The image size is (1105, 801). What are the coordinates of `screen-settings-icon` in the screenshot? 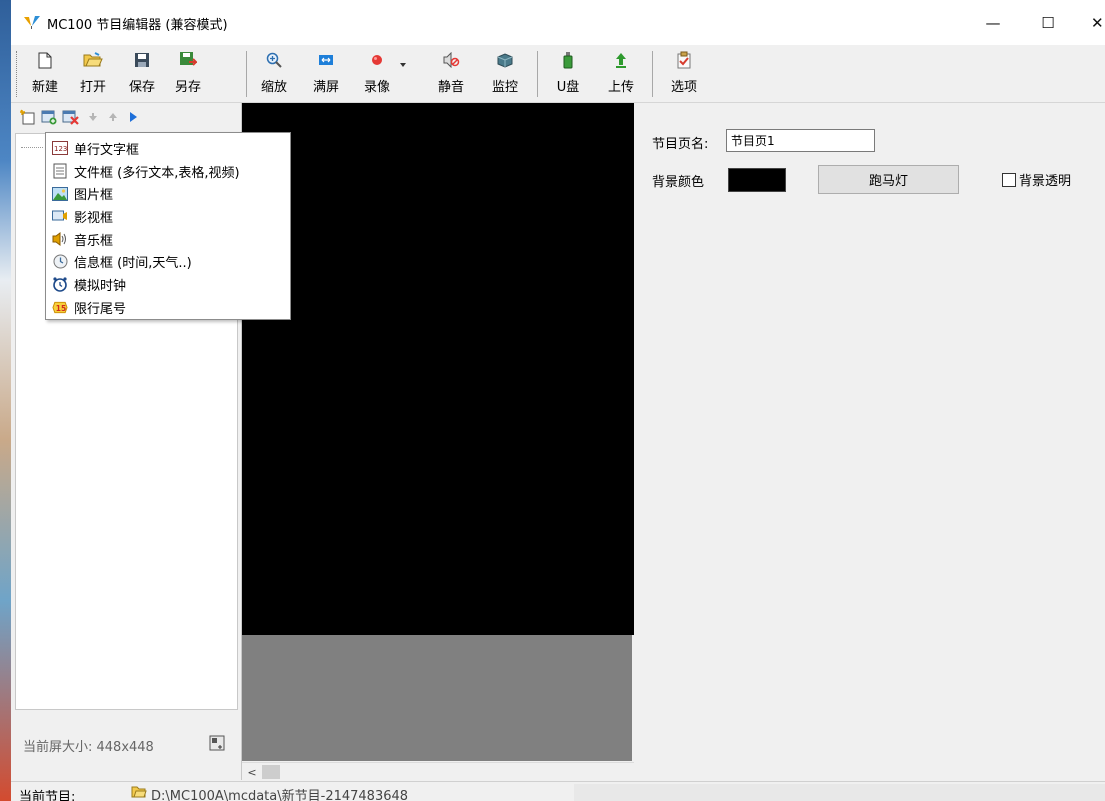 It's located at (217, 743).